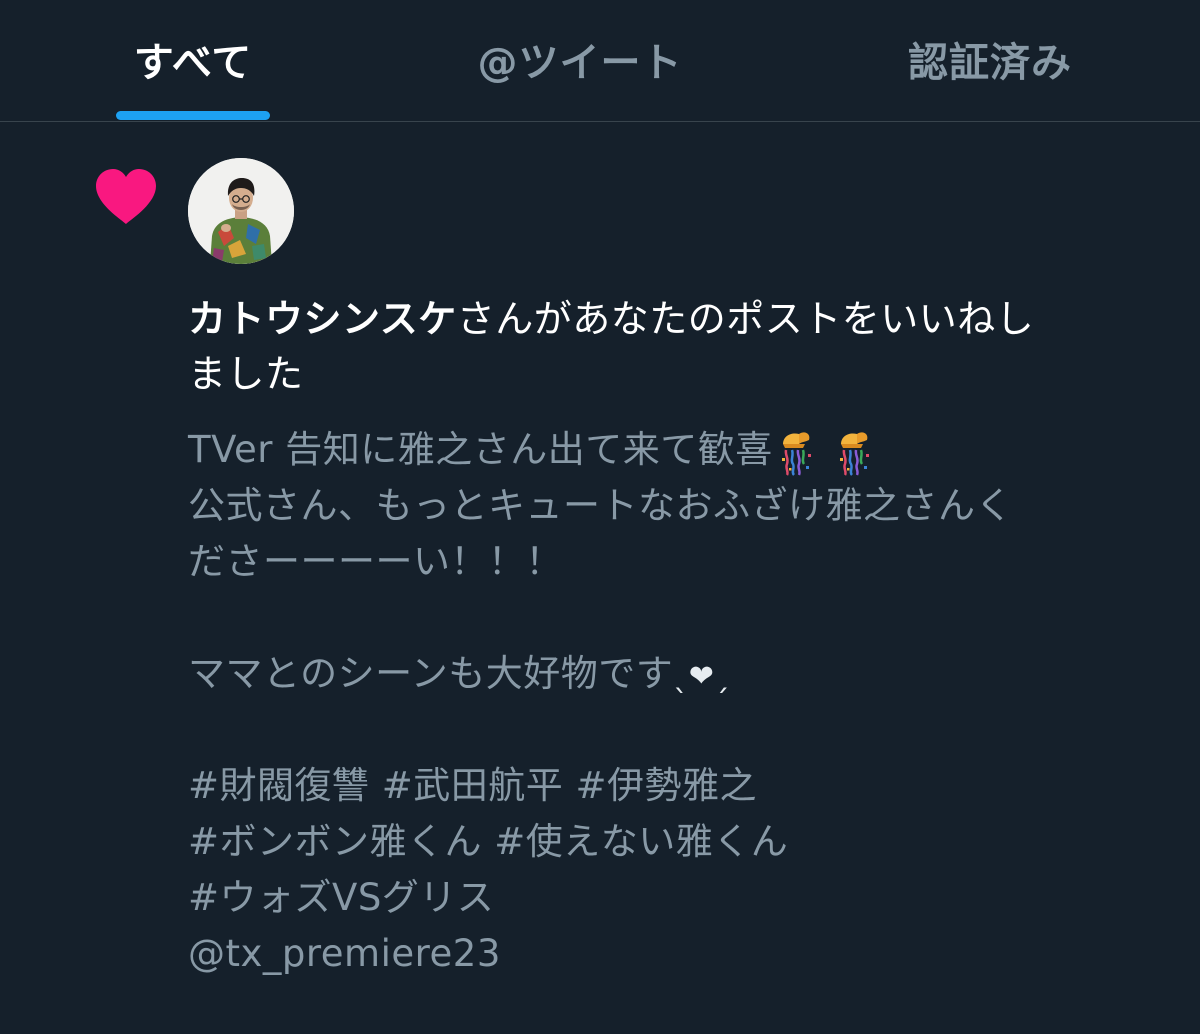 This screenshot has height=1034, width=1200. I want to click on active-tab-indicator, so click(193, 115).